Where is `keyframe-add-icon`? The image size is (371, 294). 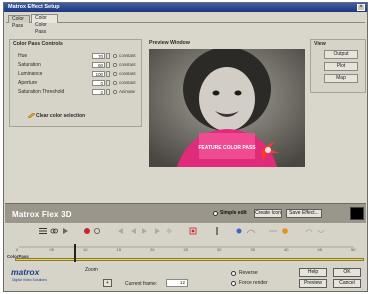
keyframe-add-icon is located at coordinates (169, 231).